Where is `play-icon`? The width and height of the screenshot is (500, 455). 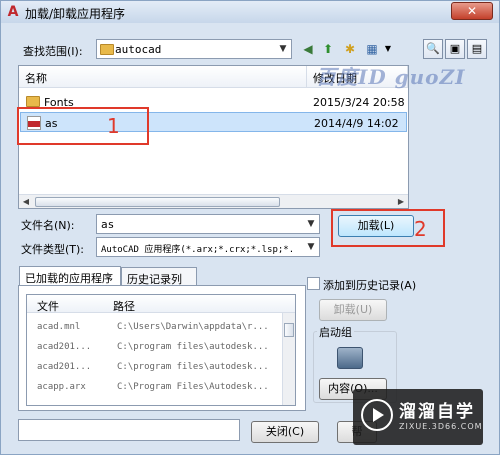 play-icon is located at coordinates (377, 415).